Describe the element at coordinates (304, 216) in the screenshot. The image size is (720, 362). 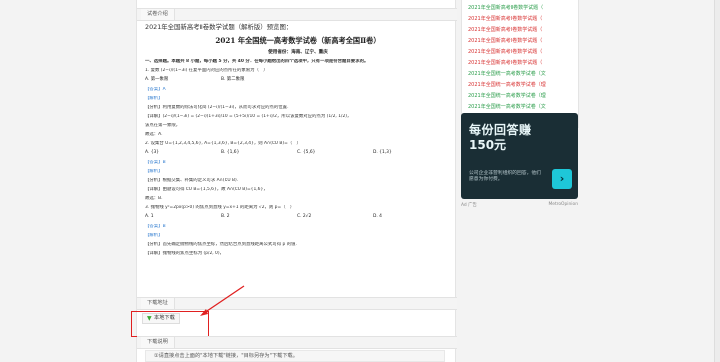
I see `option-c: C. 2√2` at that location.